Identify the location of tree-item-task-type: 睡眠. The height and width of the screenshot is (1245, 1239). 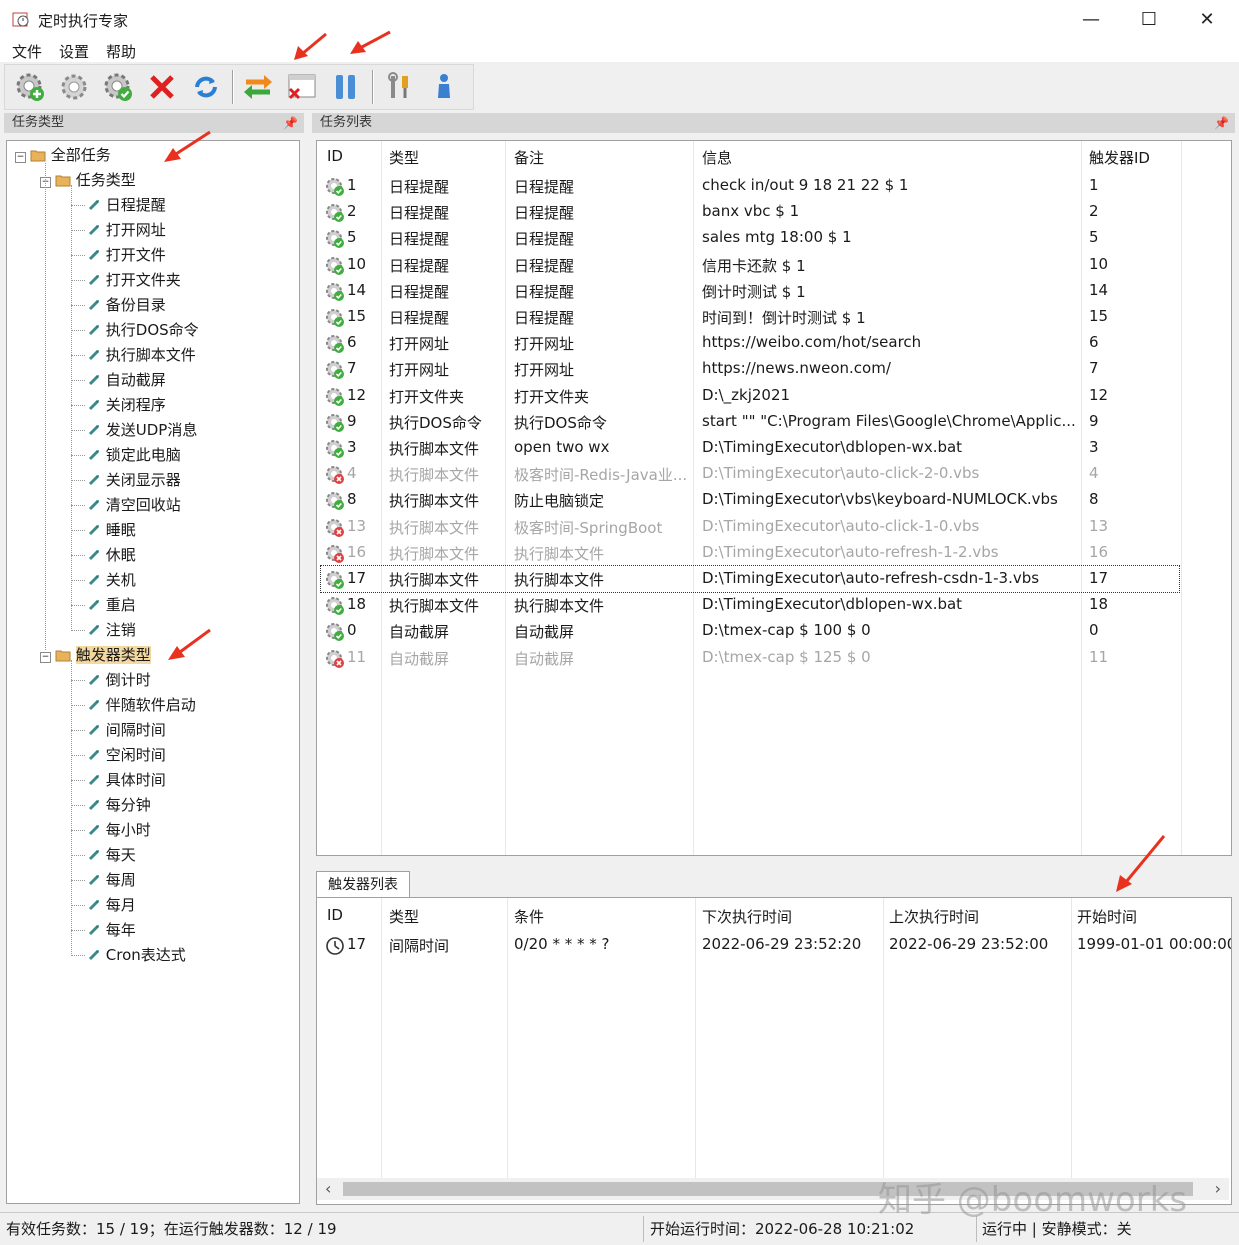
(103, 530).